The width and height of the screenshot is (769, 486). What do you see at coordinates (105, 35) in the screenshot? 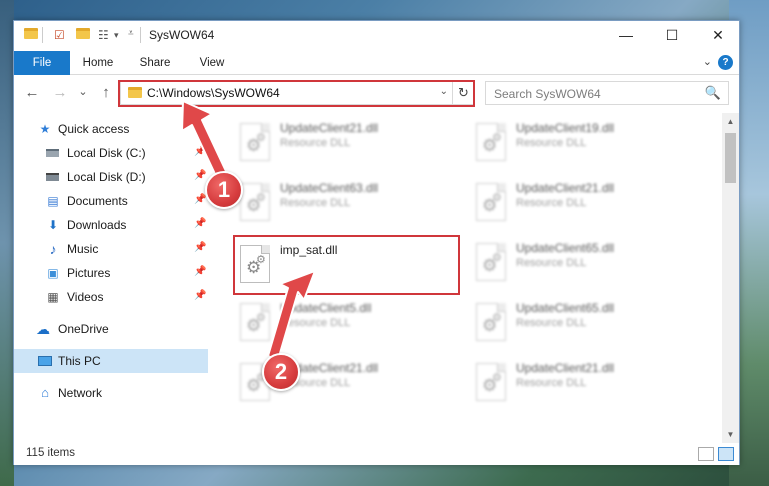
I see `customize-toolbar-icon: ☷` at bounding box center [105, 35].